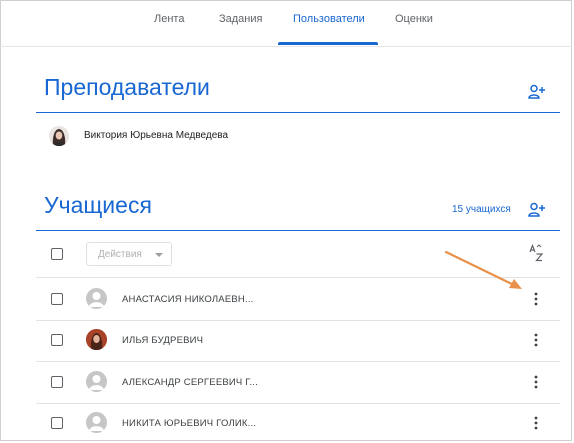  What do you see at coordinates (286, 23) in the screenshot?
I see `top-tab-bar: Лента Задания Пользователи Оценки` at bounding box center [286, 23].